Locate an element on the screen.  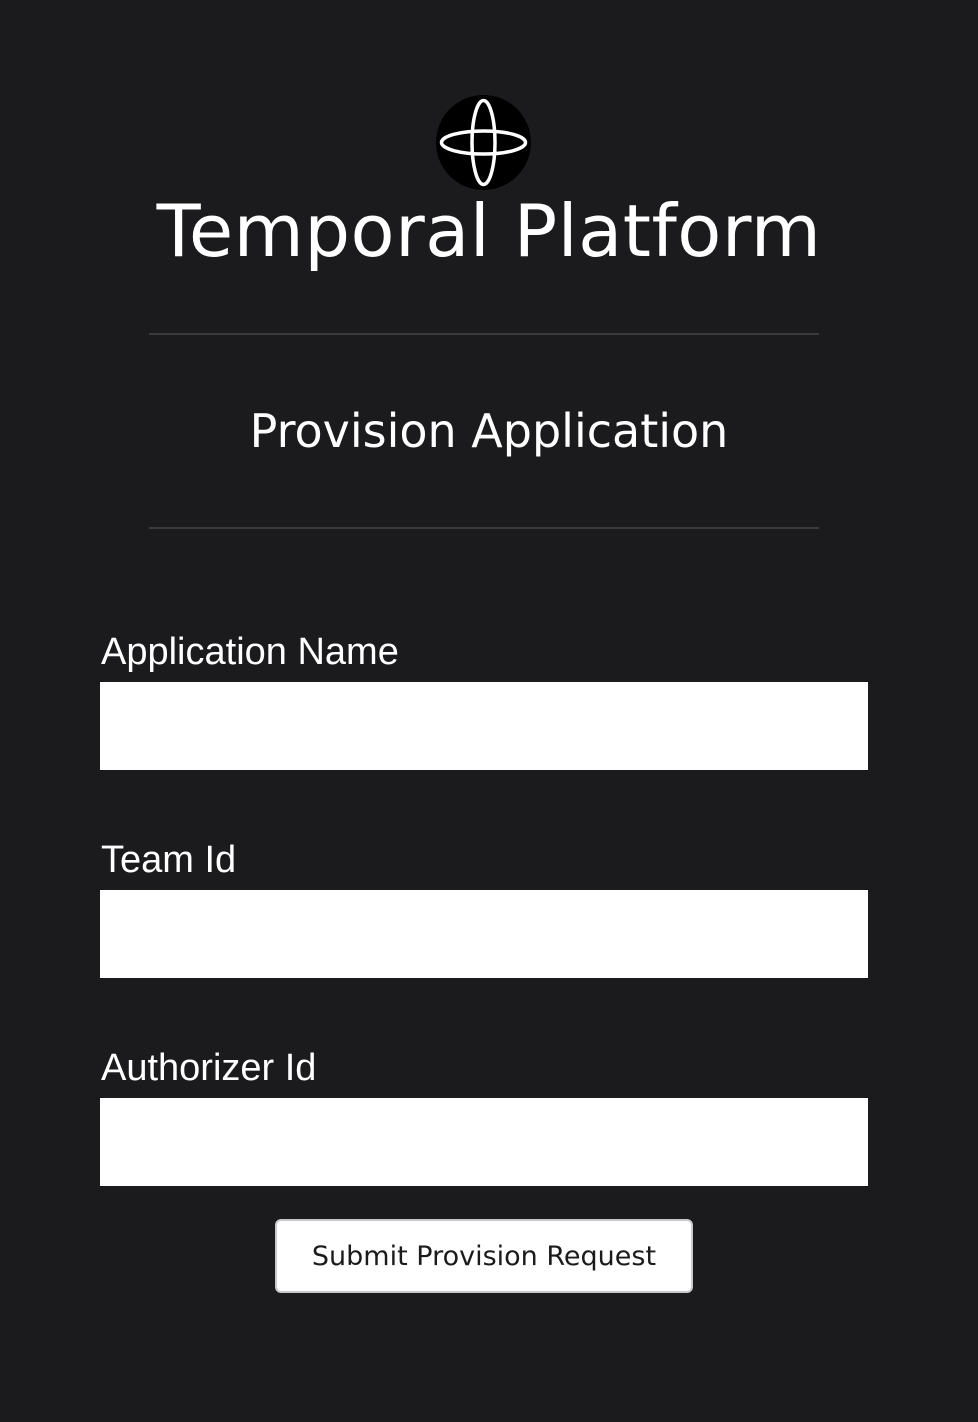
team-id-input is located at coordinates (484, 934).